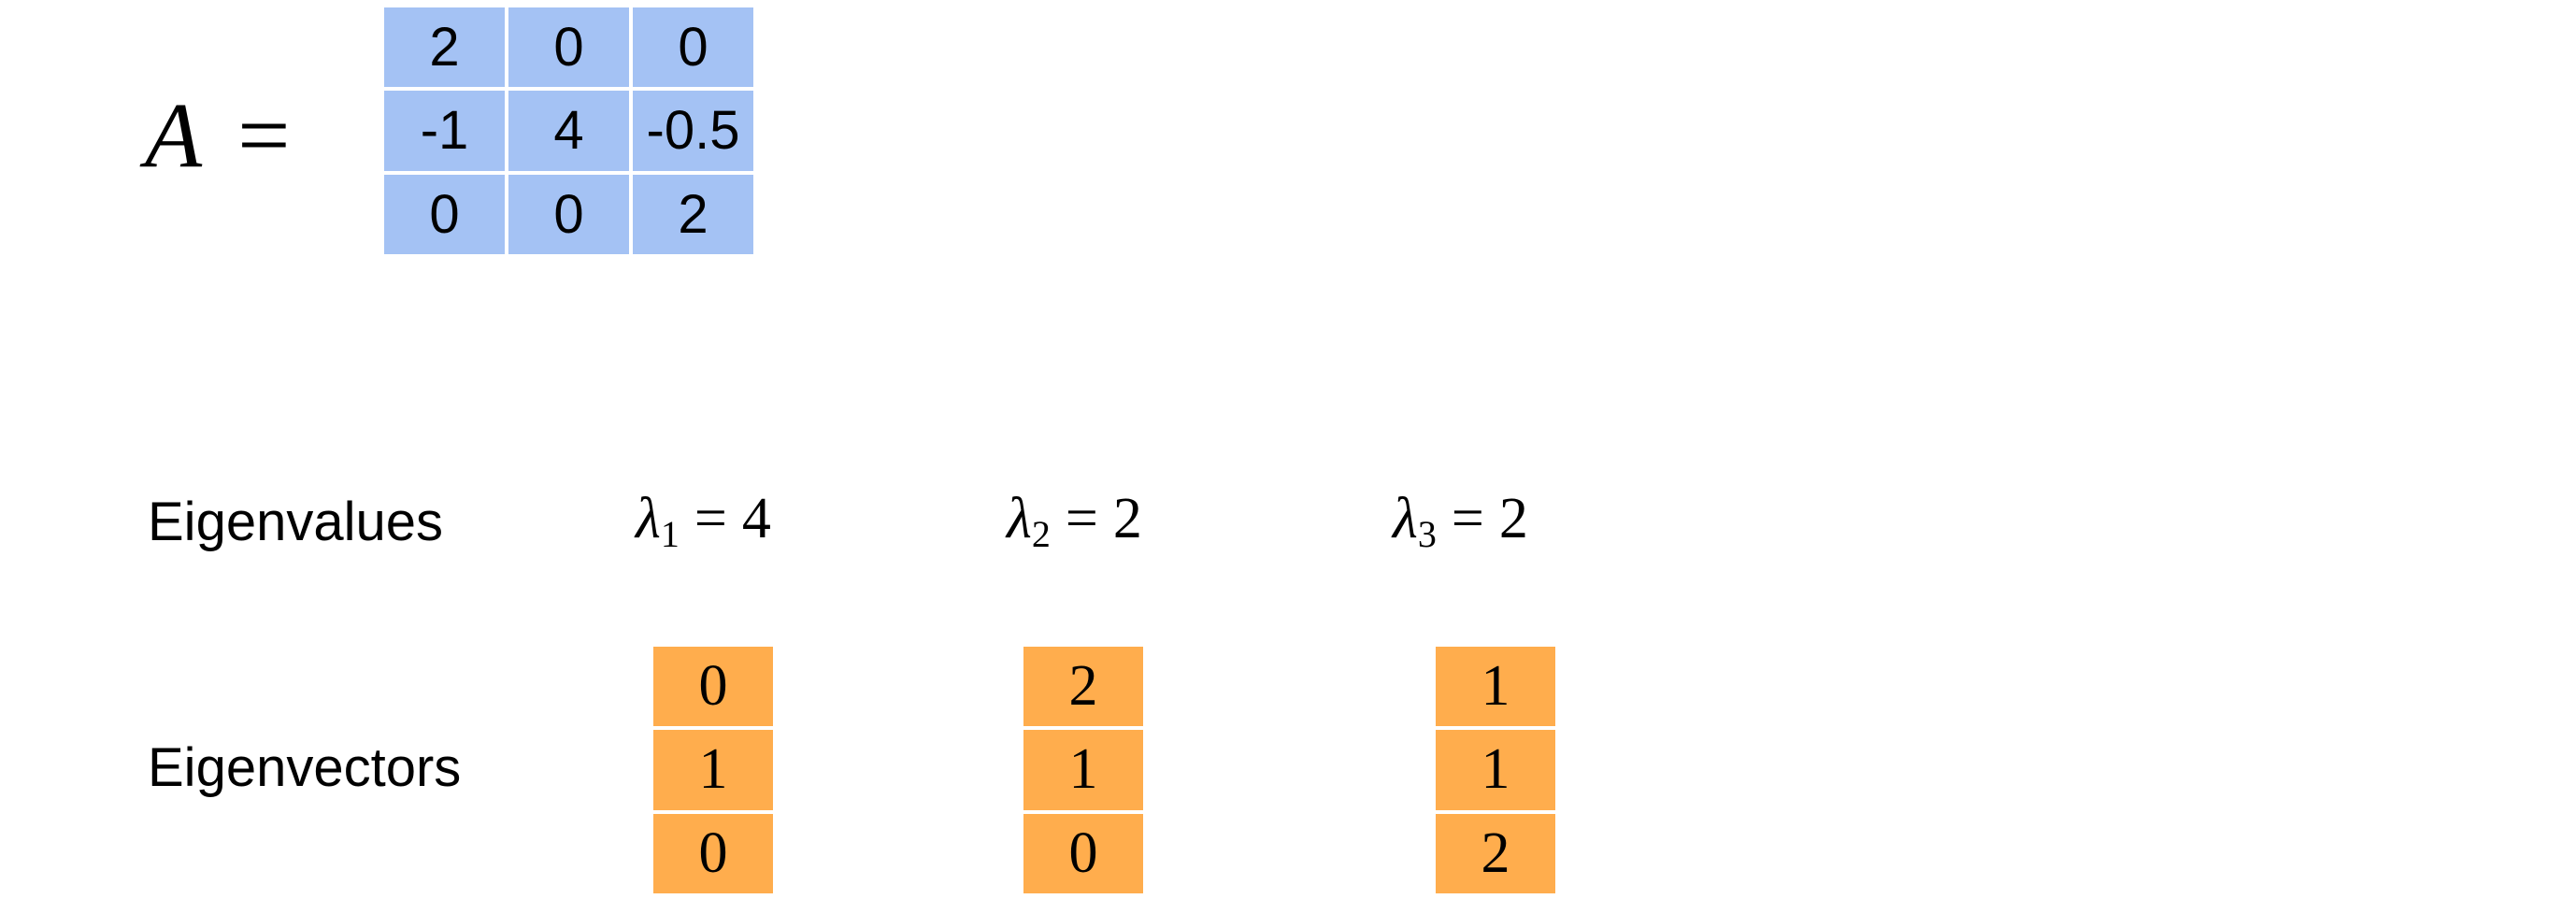 The image size is (2576, 899). What do you see at coordinates (568, 214) in the screenshot?
I see `matrix-cell-r3c2: 0` at bounding box center [568, 214].